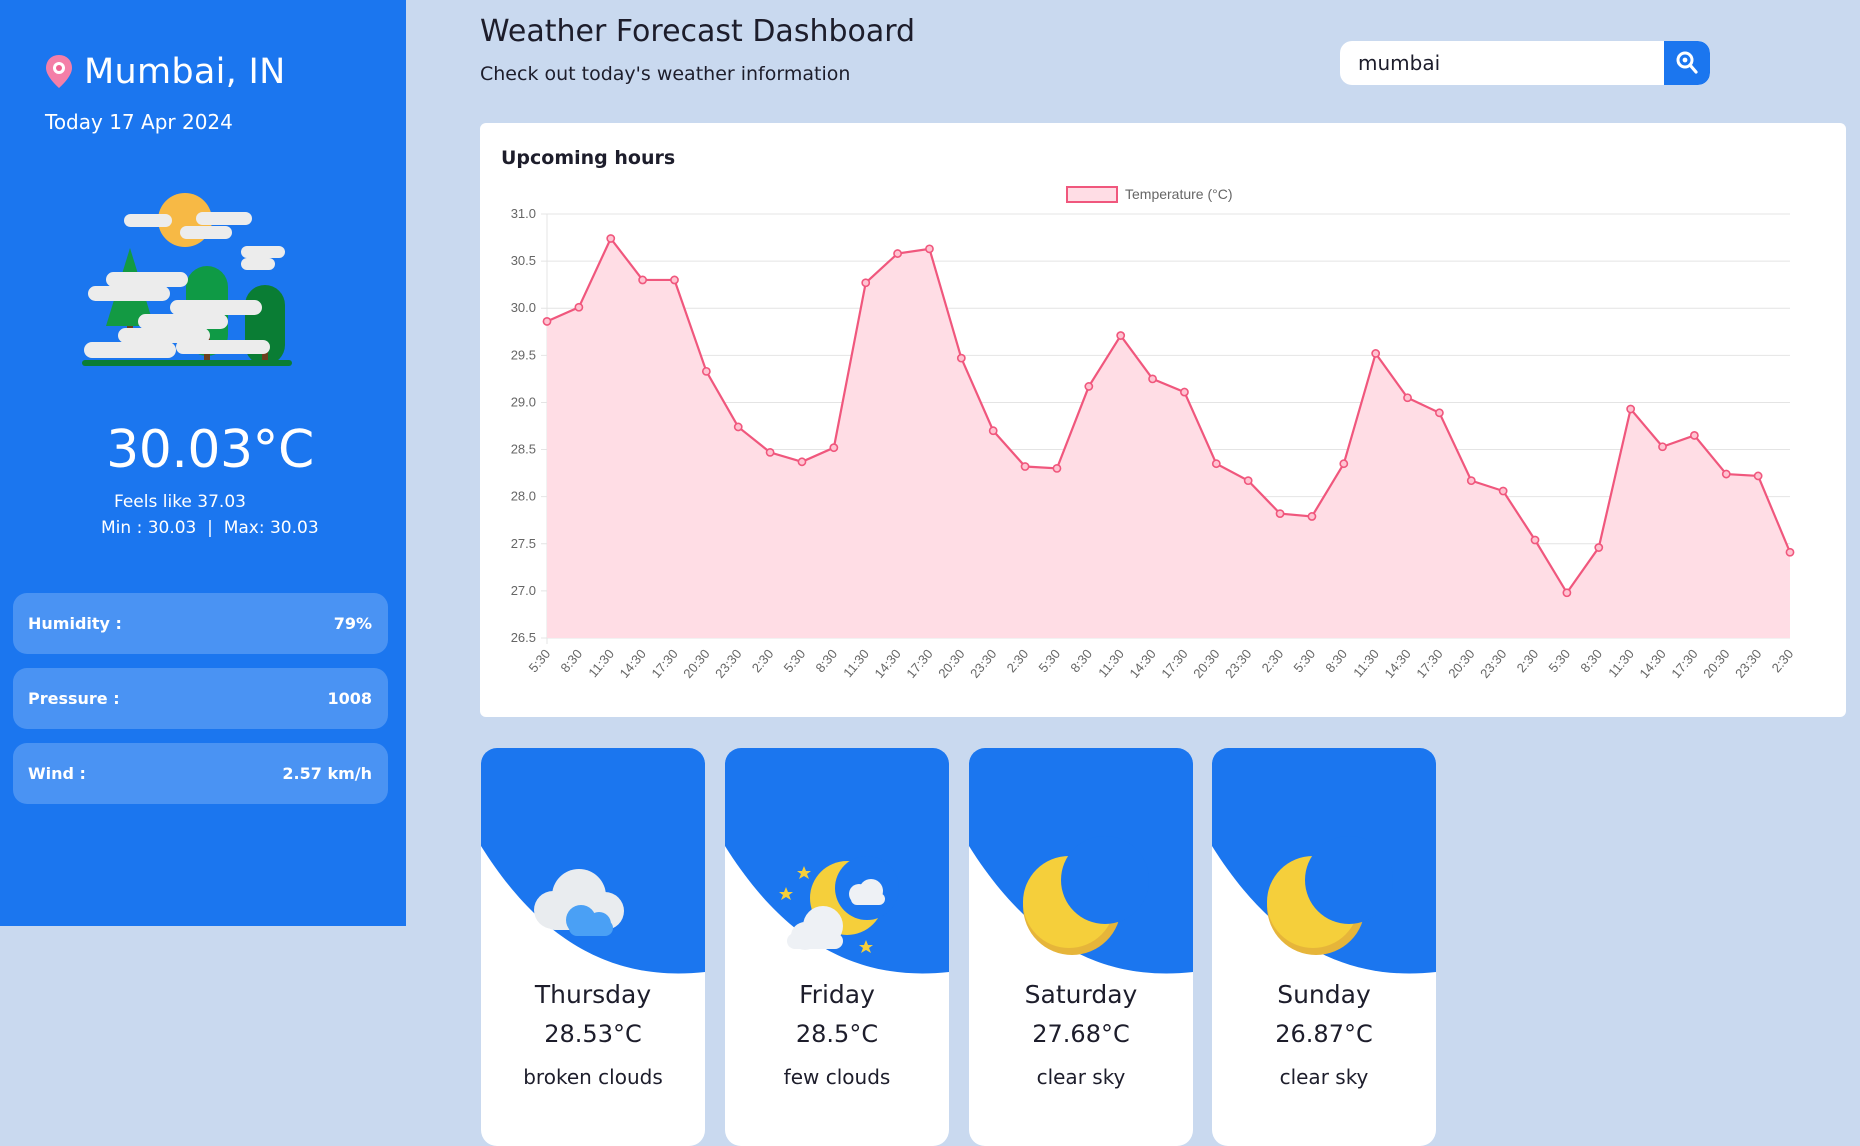 The width and height of the screenshot is (1860, 1146). I want to click on sun-trees-clouds-icon, so click(187, 279).